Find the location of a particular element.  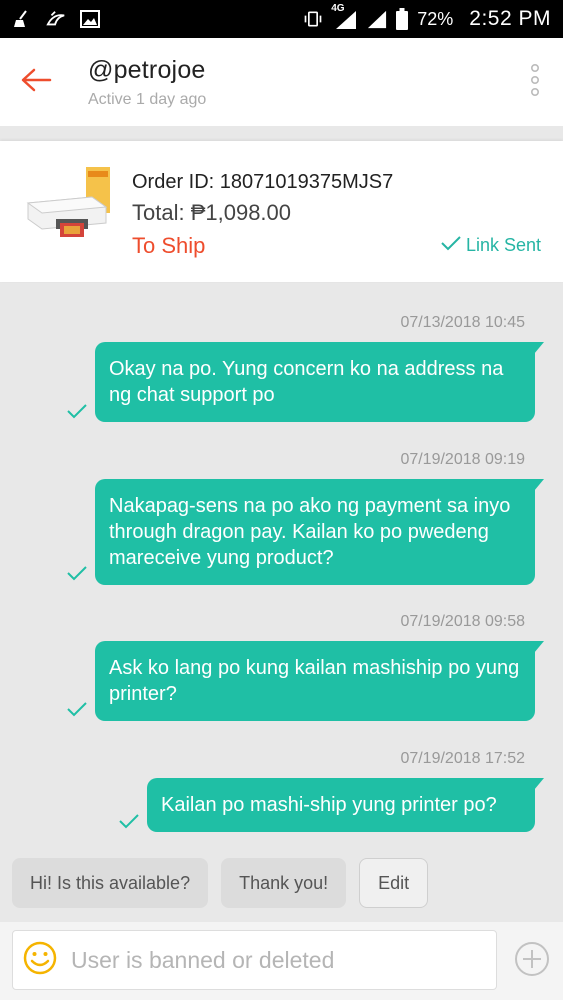

message-bubble: Kailan po mashi-ship yung printer po? is located at coordinates (345, 805).